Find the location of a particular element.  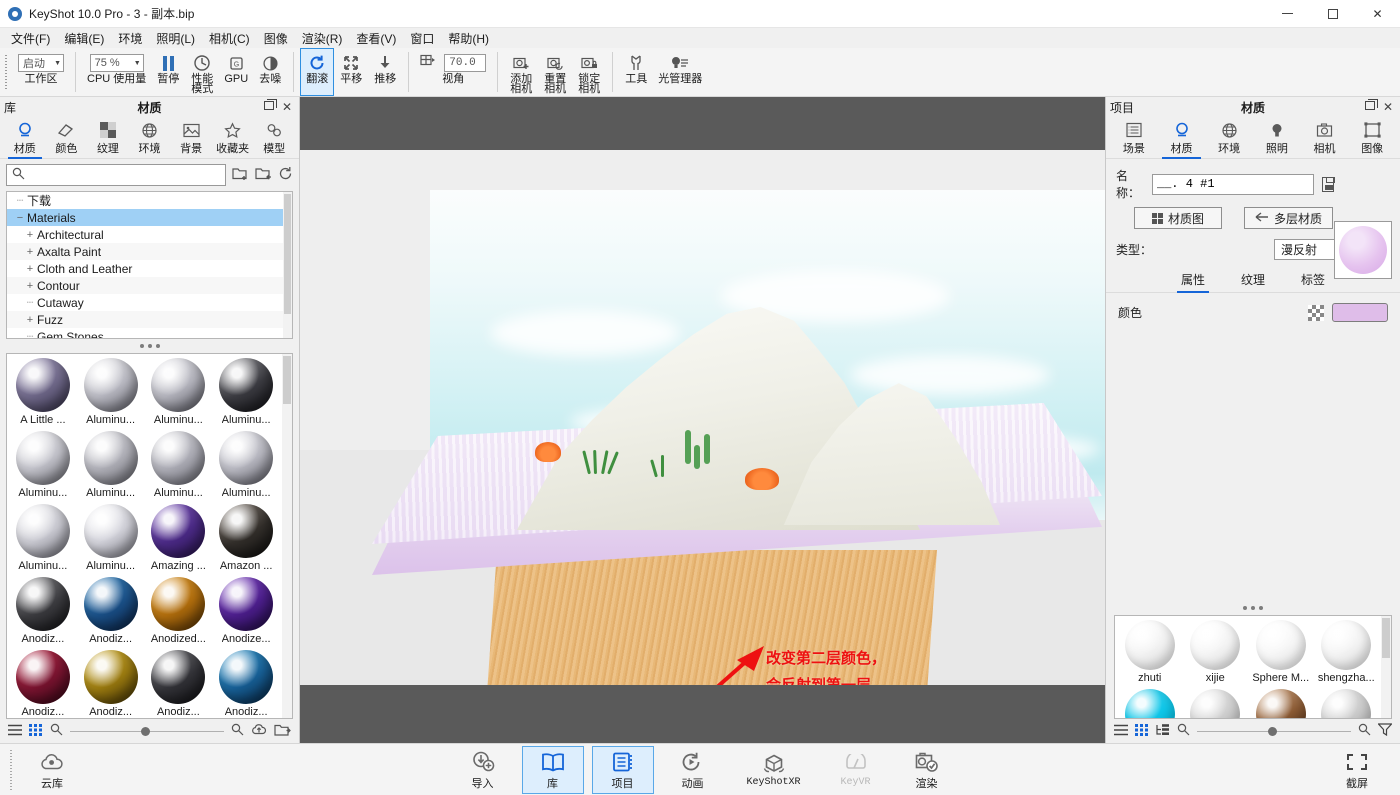

project-material-item: zhuti is located at coordinates (1150, 652).